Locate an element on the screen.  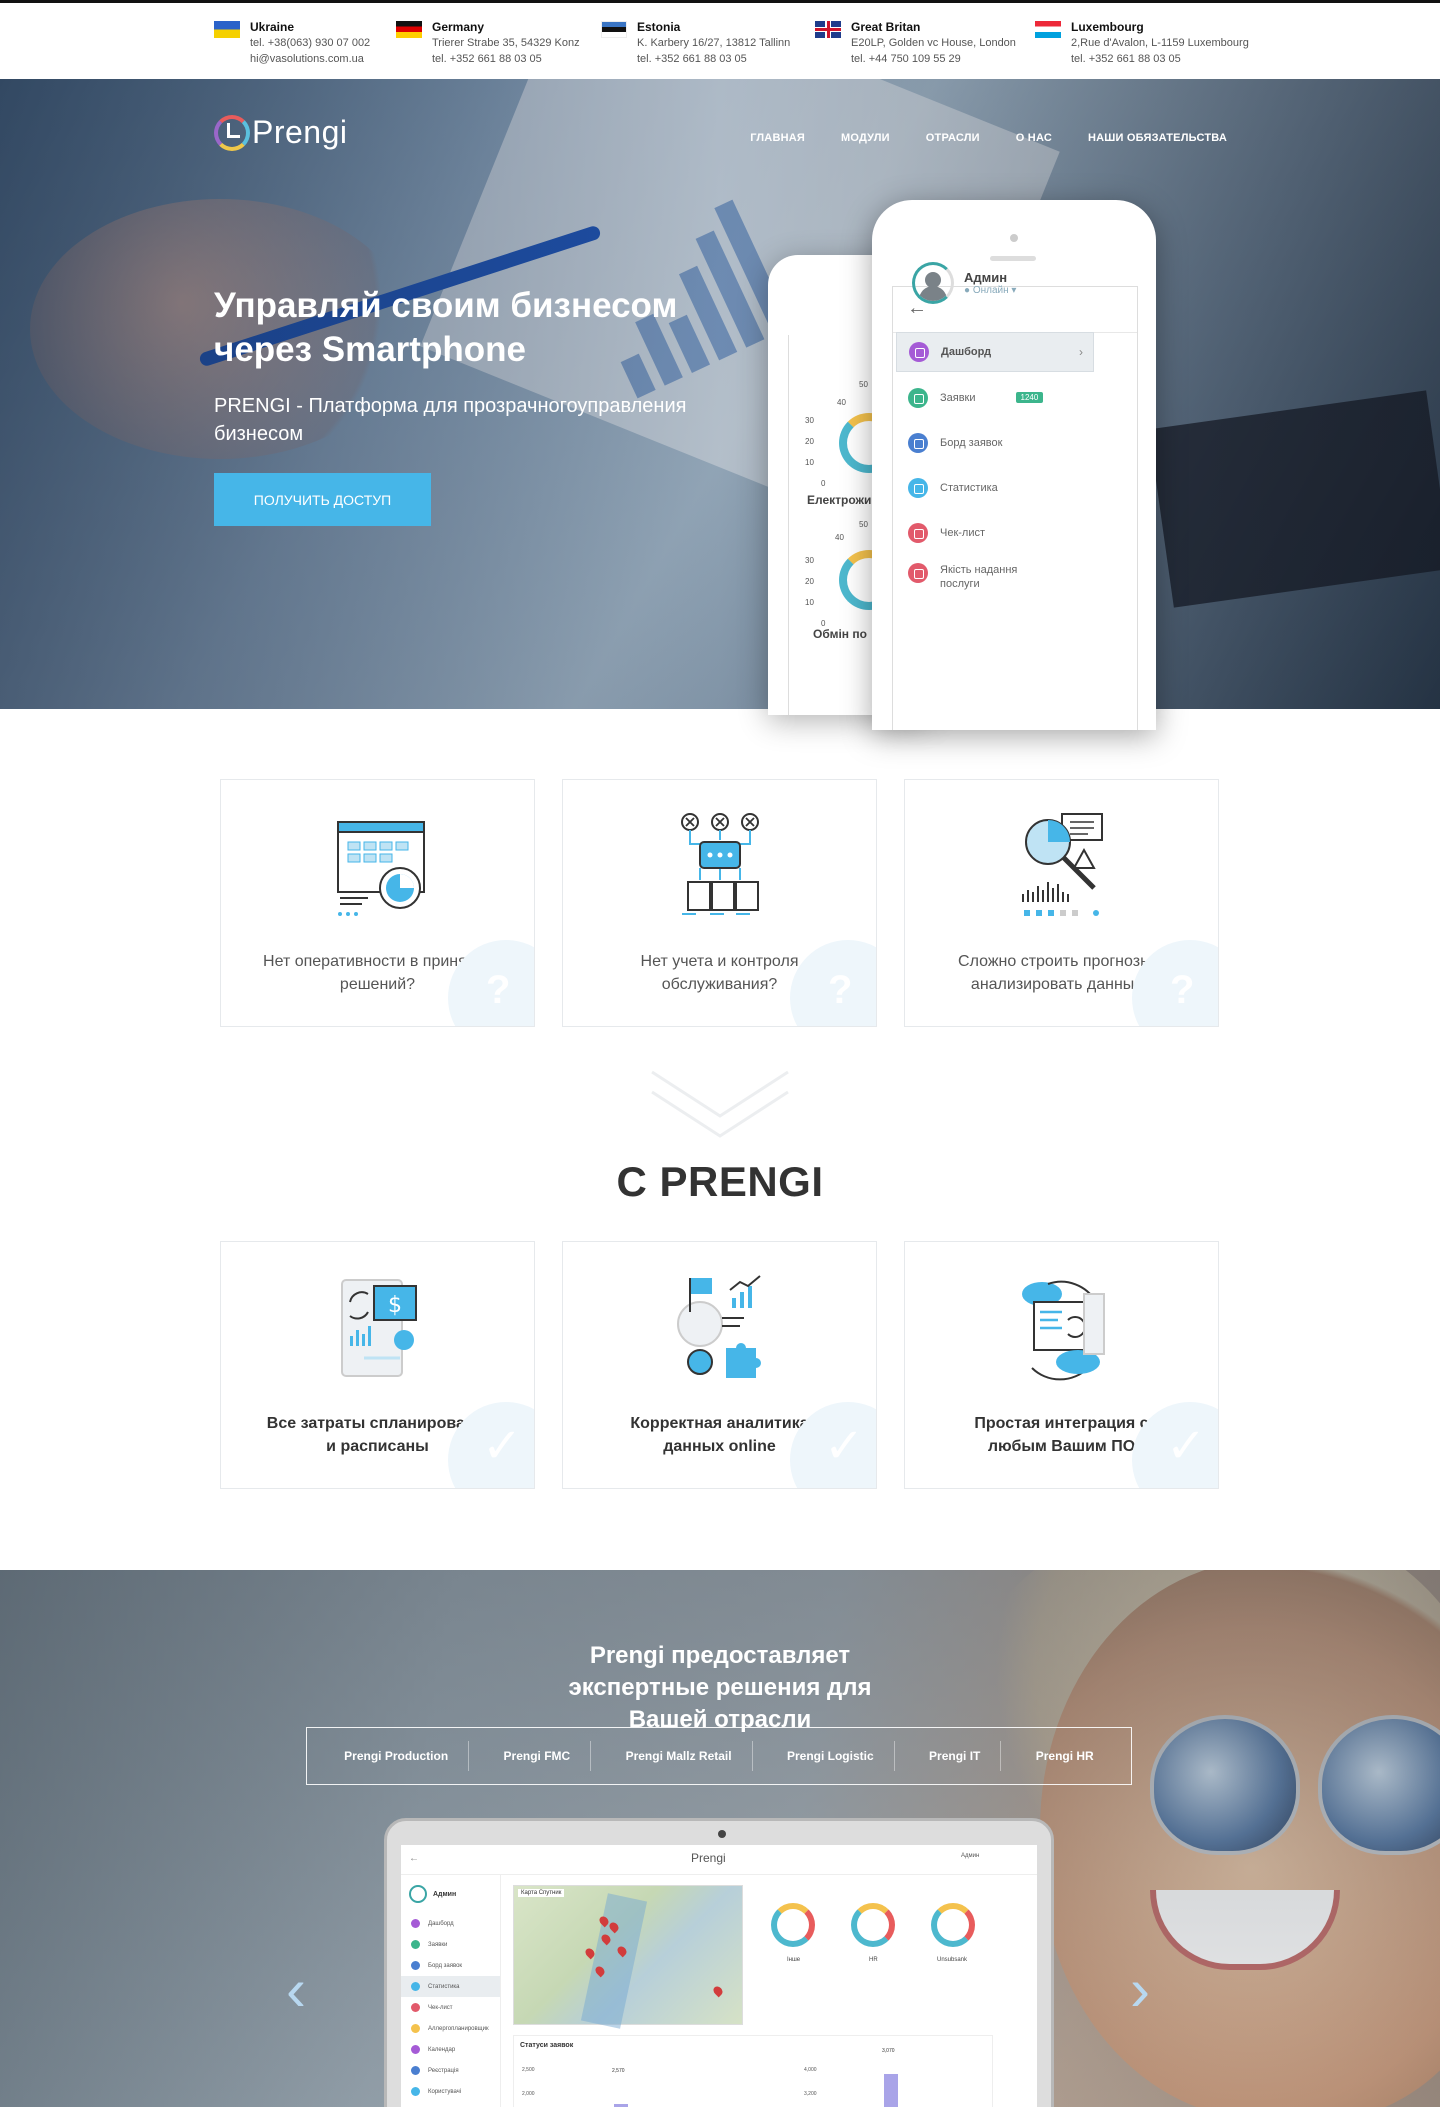
gauge-label: Unsubsank is located at coordinates (952, 1960).